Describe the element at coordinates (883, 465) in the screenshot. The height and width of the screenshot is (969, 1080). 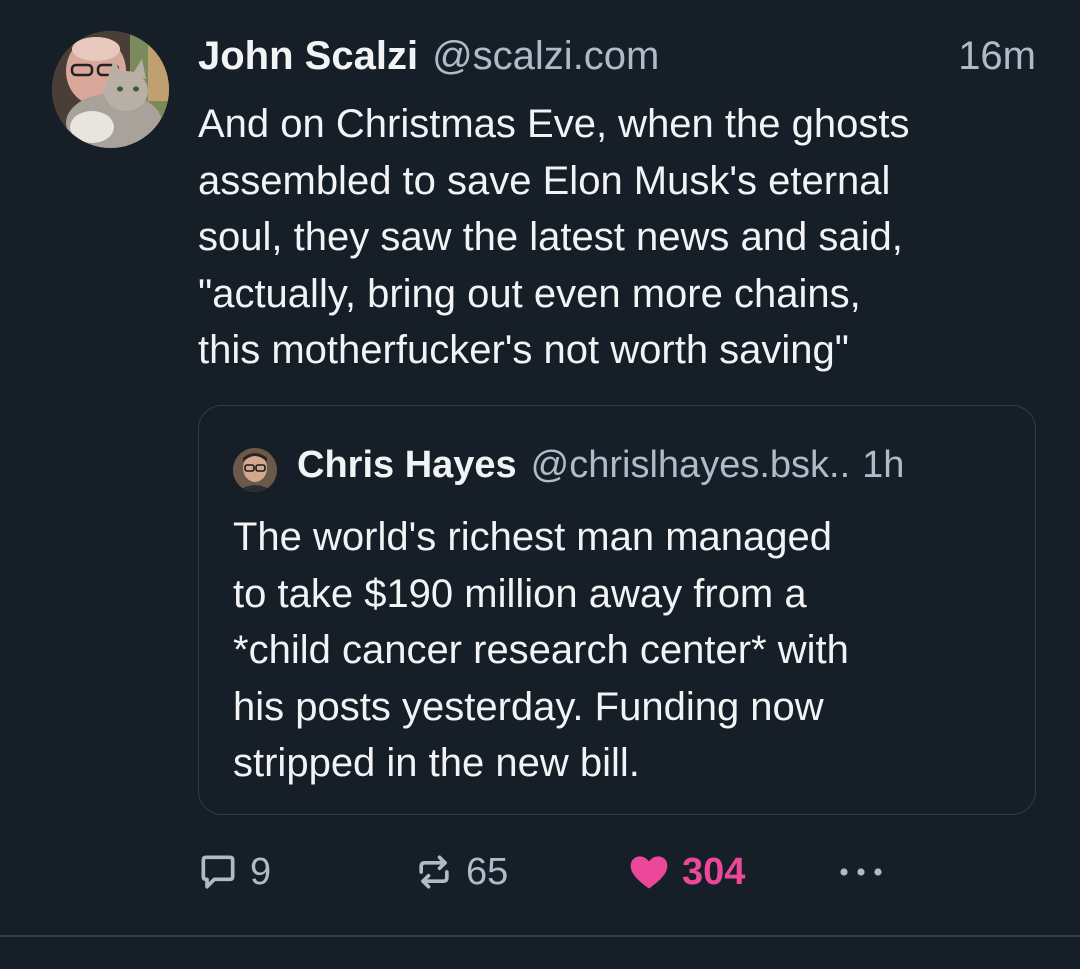
I see `quoted-post-timestamp: 1h` at that location.